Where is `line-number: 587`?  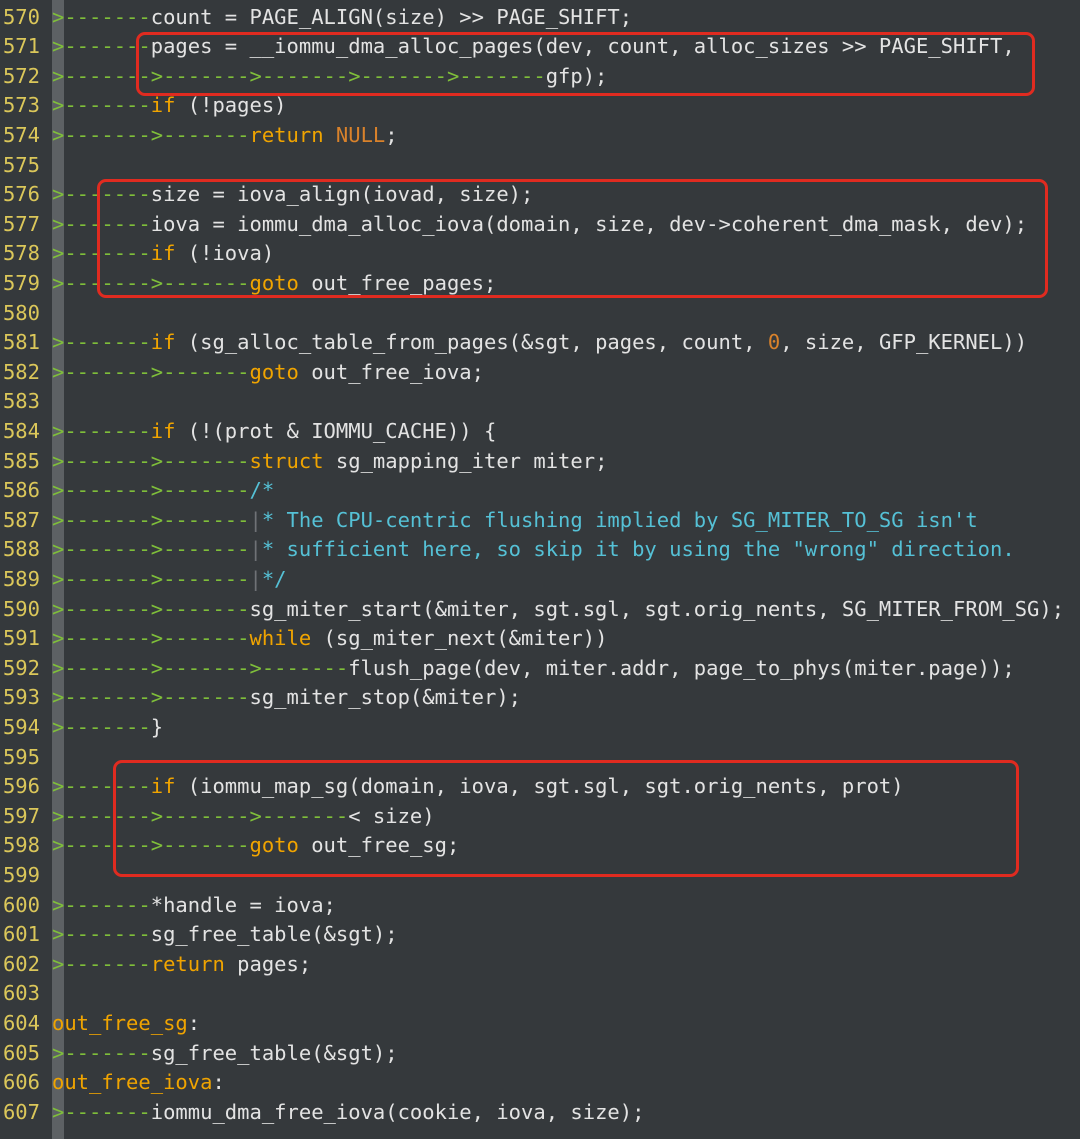
line-number: 587 is located at coordinates (21, 519).